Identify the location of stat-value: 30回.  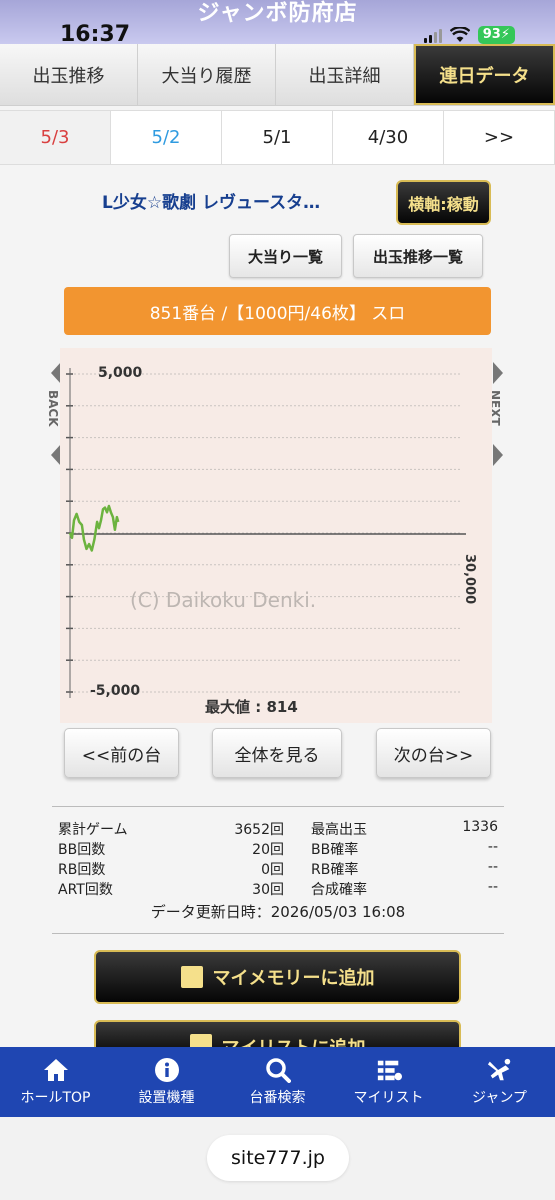
(268, 890).